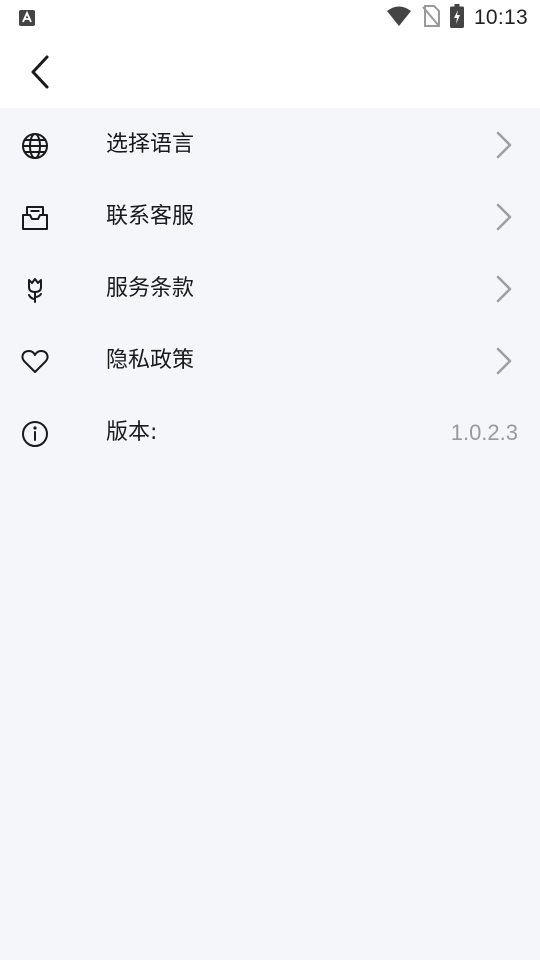 The height and width of the screenshot is (960, 540). What do you see at coordinates (399, 18) in the screenshot?
I see `wifi-icon` at bounding box center [399, 18].